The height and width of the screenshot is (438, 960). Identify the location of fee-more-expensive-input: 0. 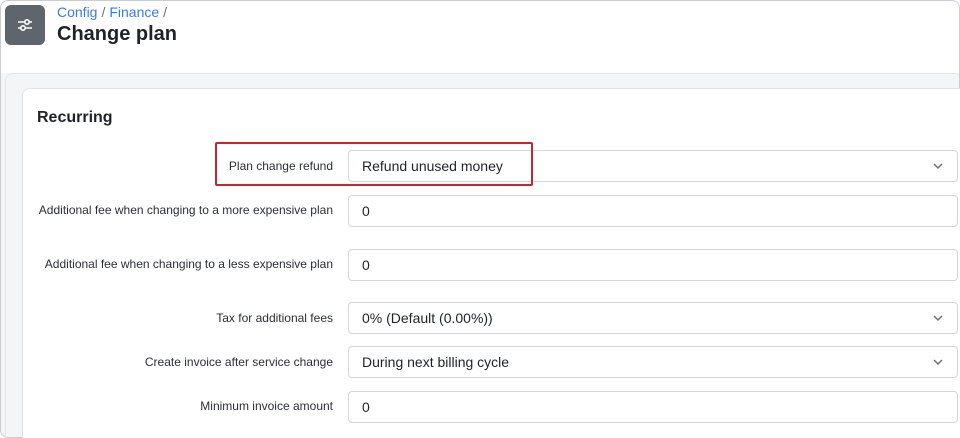
(653, 211).